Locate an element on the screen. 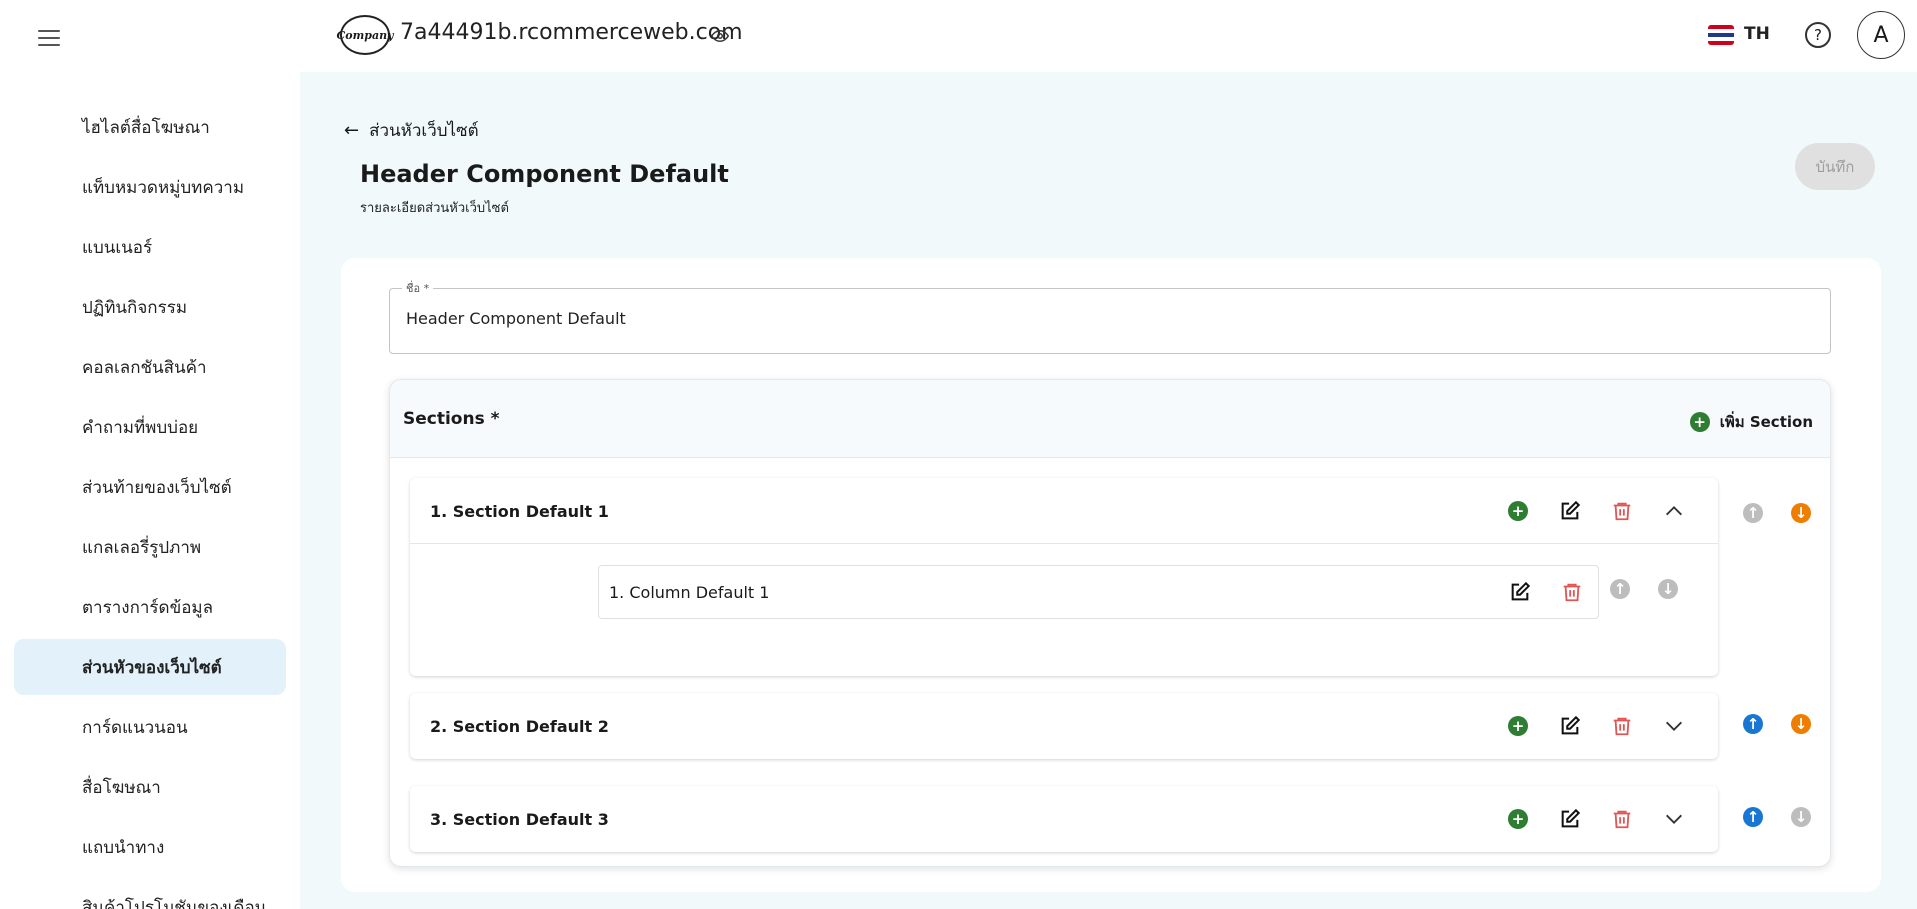 The width and height of the screenshot is (1917, 909). page-title: Header Component Default is located at coordinates (544, 174).